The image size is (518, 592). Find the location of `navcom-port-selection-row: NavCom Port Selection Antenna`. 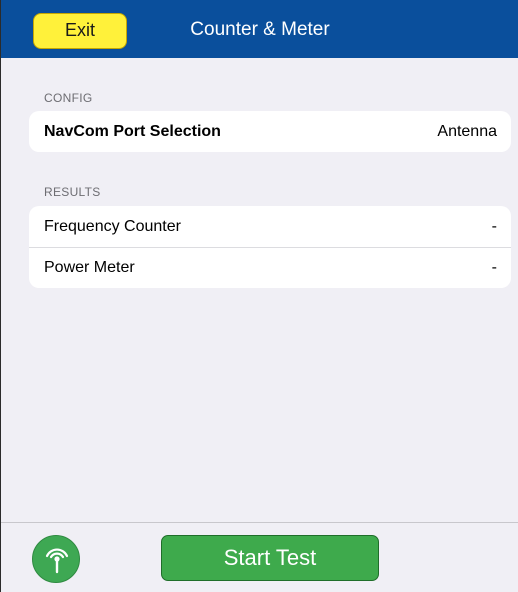

navcom-port-selection-row: NavCom Port Selection Antenna is located at coordinates (270, 131).